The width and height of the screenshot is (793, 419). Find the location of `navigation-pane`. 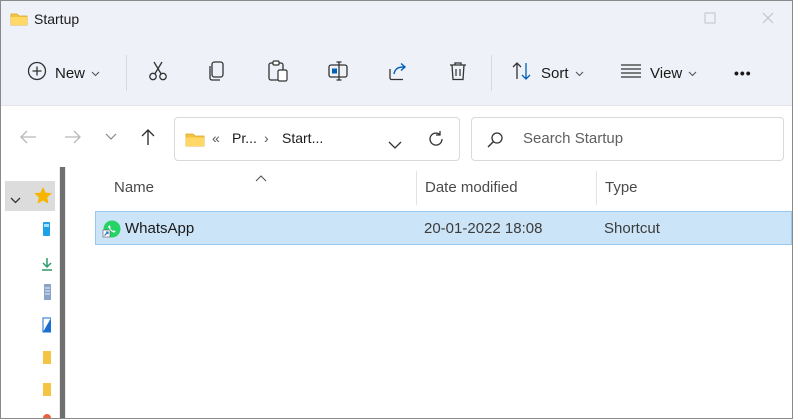

navigation-pane is located at coordinates (36, 292).